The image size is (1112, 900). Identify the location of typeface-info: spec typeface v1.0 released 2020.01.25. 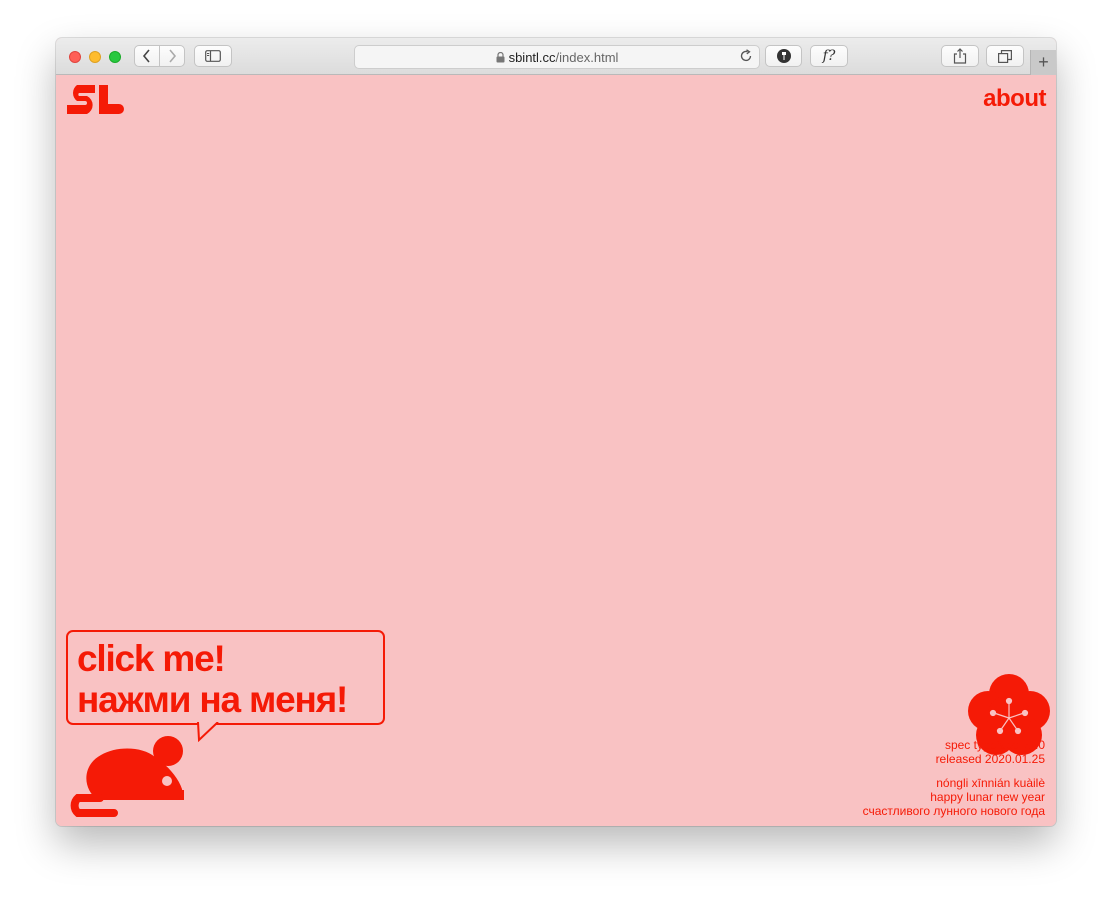
(990, 752).